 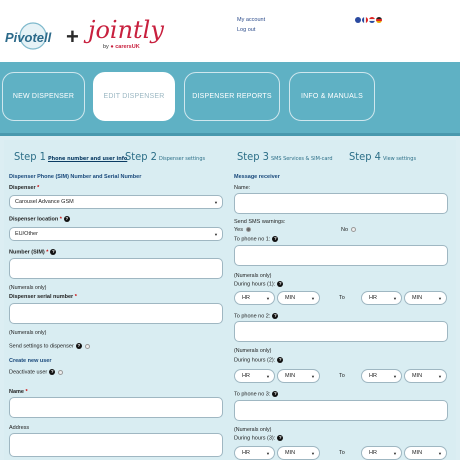 What do you see at coordinates (354, 230) in the screenshot?
I see `sms-no-radio` at bounding box center [354, 230].